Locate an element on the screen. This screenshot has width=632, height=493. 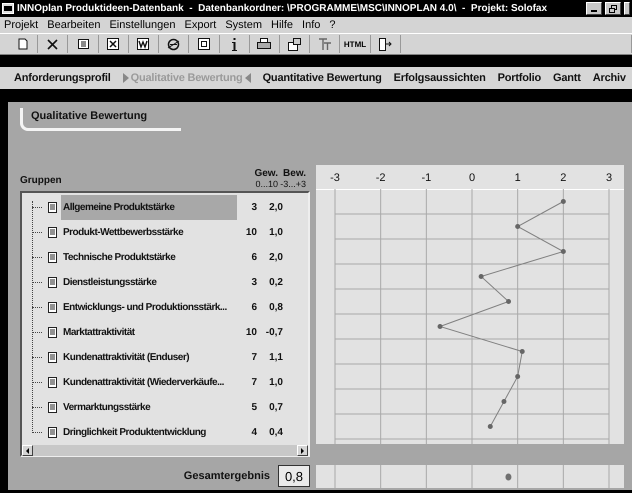
menu-item: Export is located at coordinates (200, 25).